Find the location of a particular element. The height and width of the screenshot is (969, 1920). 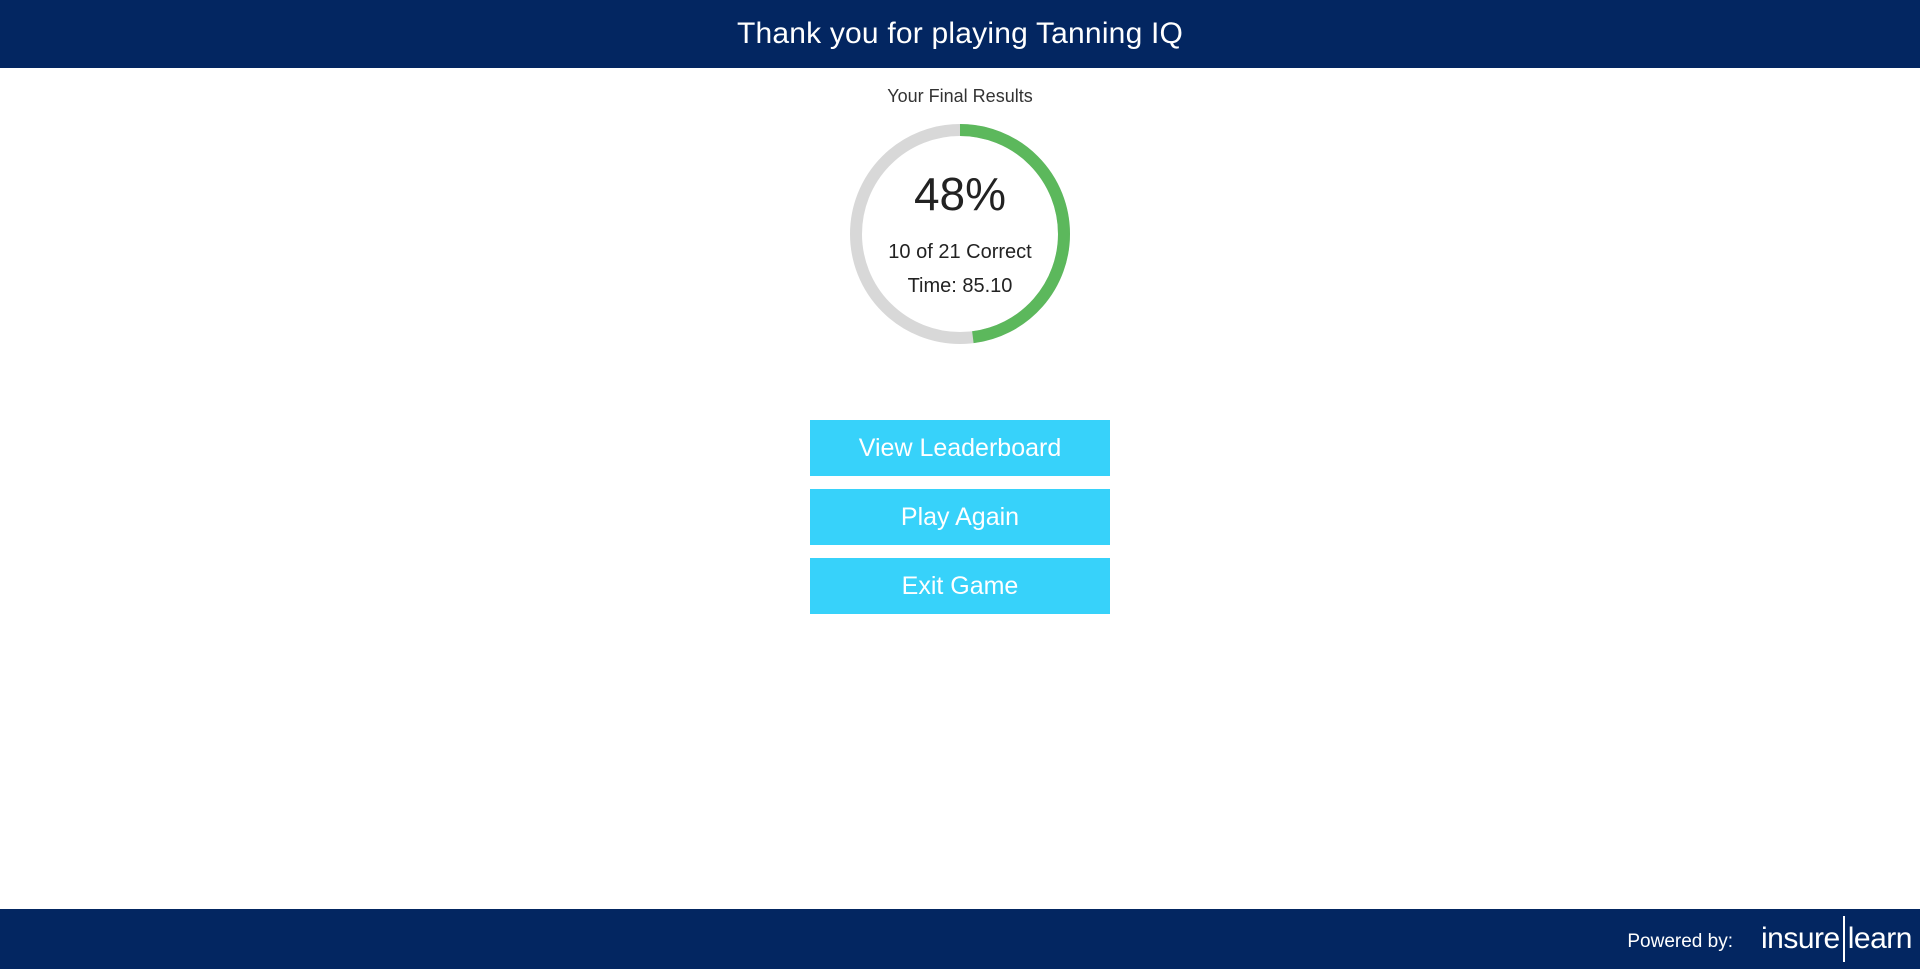

score-ring: 48% 10 of 21 Correct Time: 85.10 is located at coordinates (960, 234).